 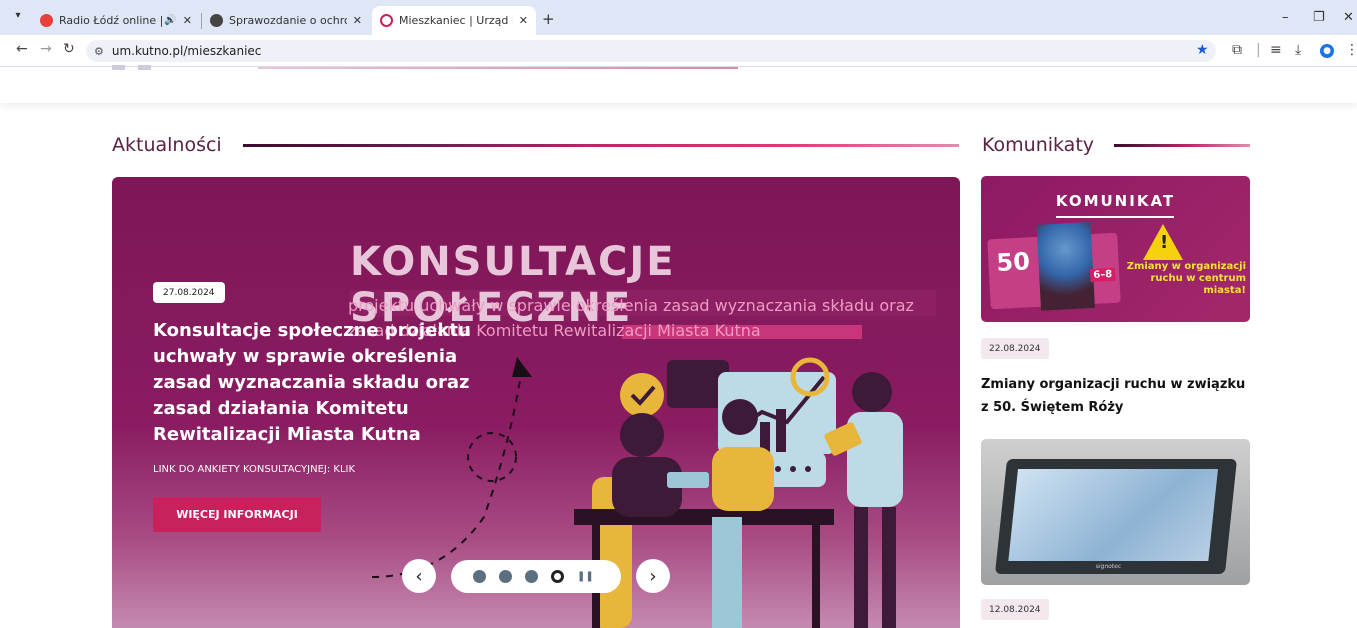 What do you see at coordinates (1285, 17) in the screenshot?
I see `minimize-icon: –` at bounding box center [1285, 17].